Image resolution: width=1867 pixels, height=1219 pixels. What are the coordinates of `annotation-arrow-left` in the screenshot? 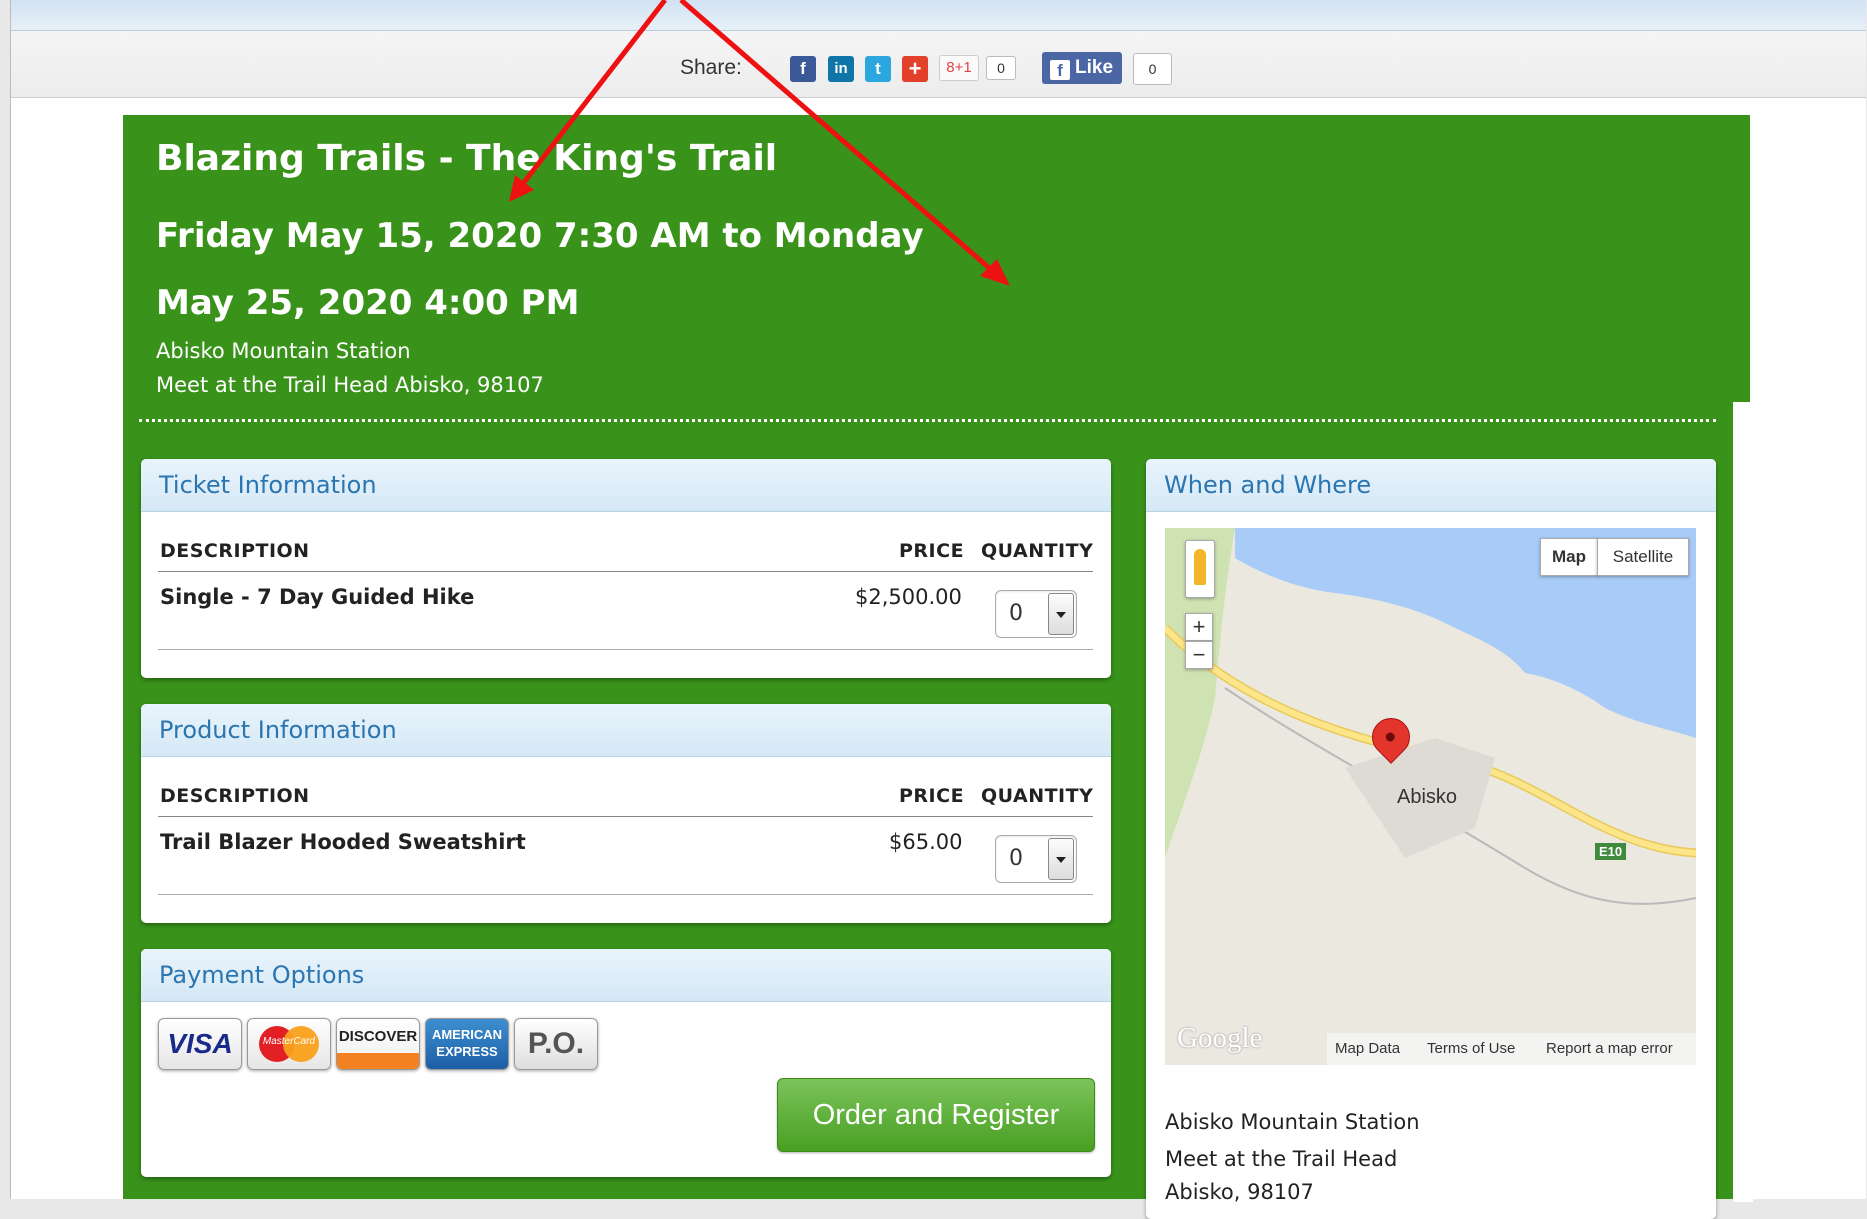 It's located at (591, 96).